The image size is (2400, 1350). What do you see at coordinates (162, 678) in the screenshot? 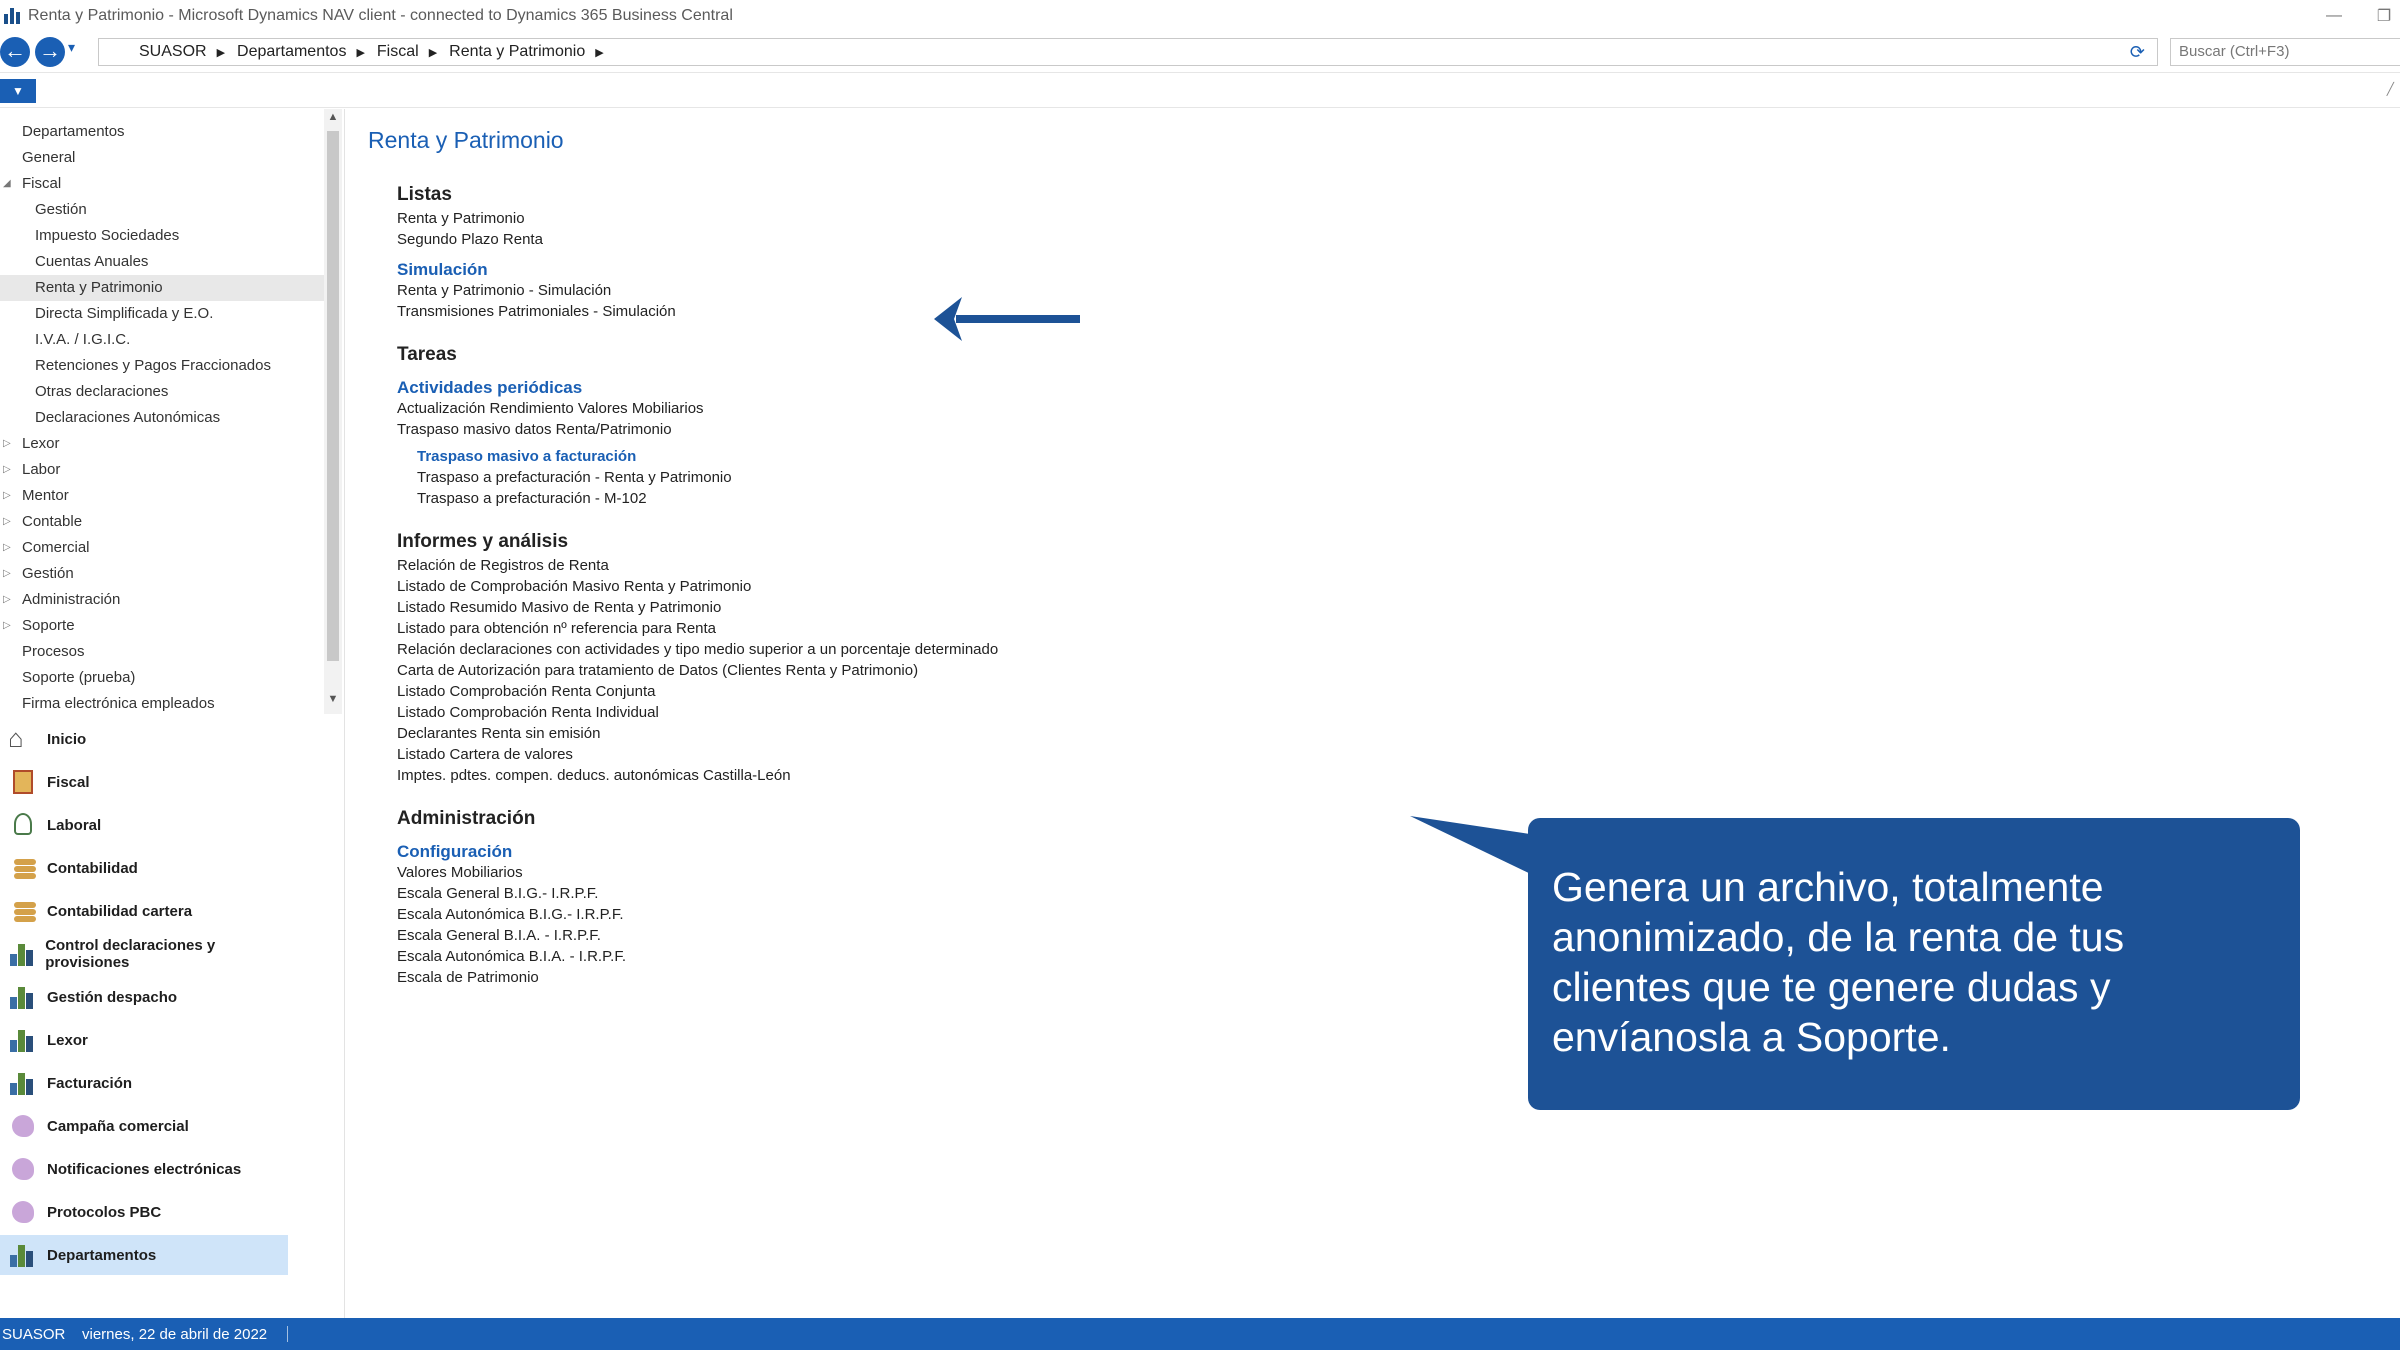
I see `tree-item: Soporte (prueba)` at bounding box center [162, 678].